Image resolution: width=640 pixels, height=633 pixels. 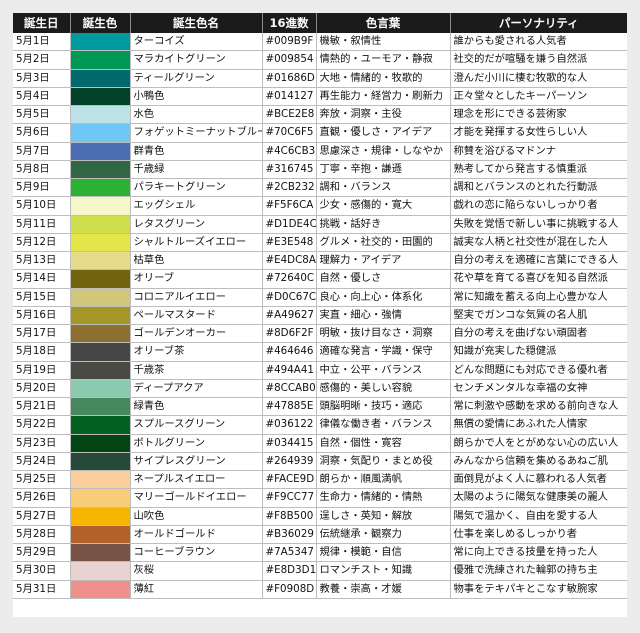 What do you see at coordinates (289, 571) in the screenshot?
I see `hex-cell: #E8D3D1` at bounding box center [289, 571].